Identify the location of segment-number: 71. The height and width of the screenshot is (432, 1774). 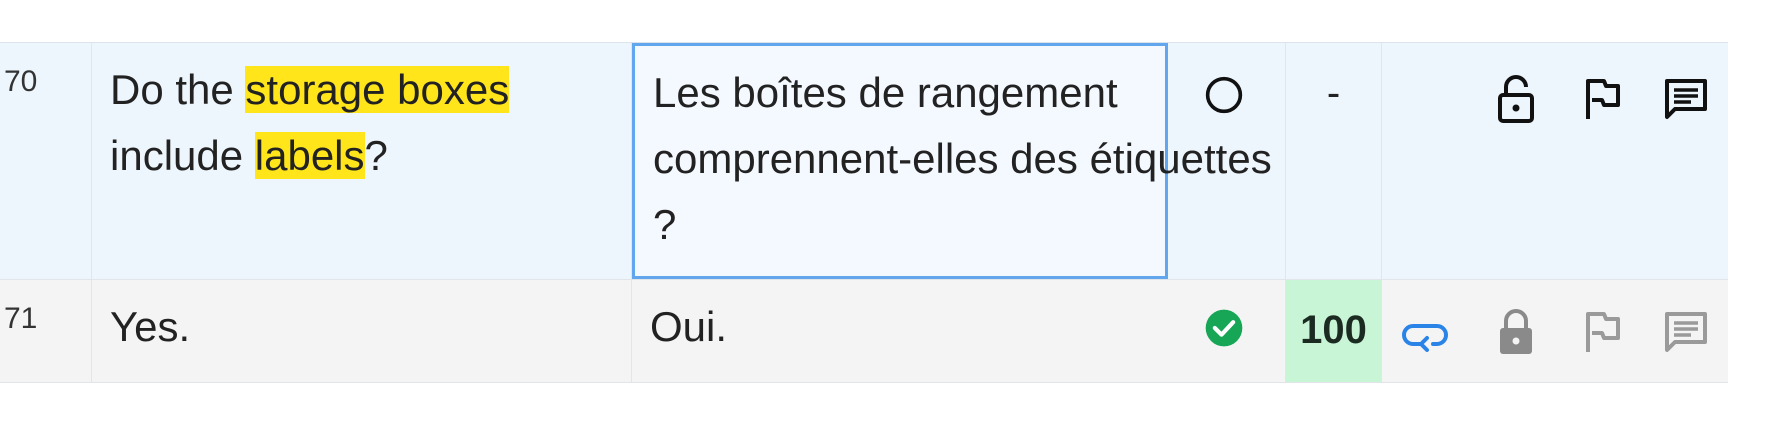
(21, 318).